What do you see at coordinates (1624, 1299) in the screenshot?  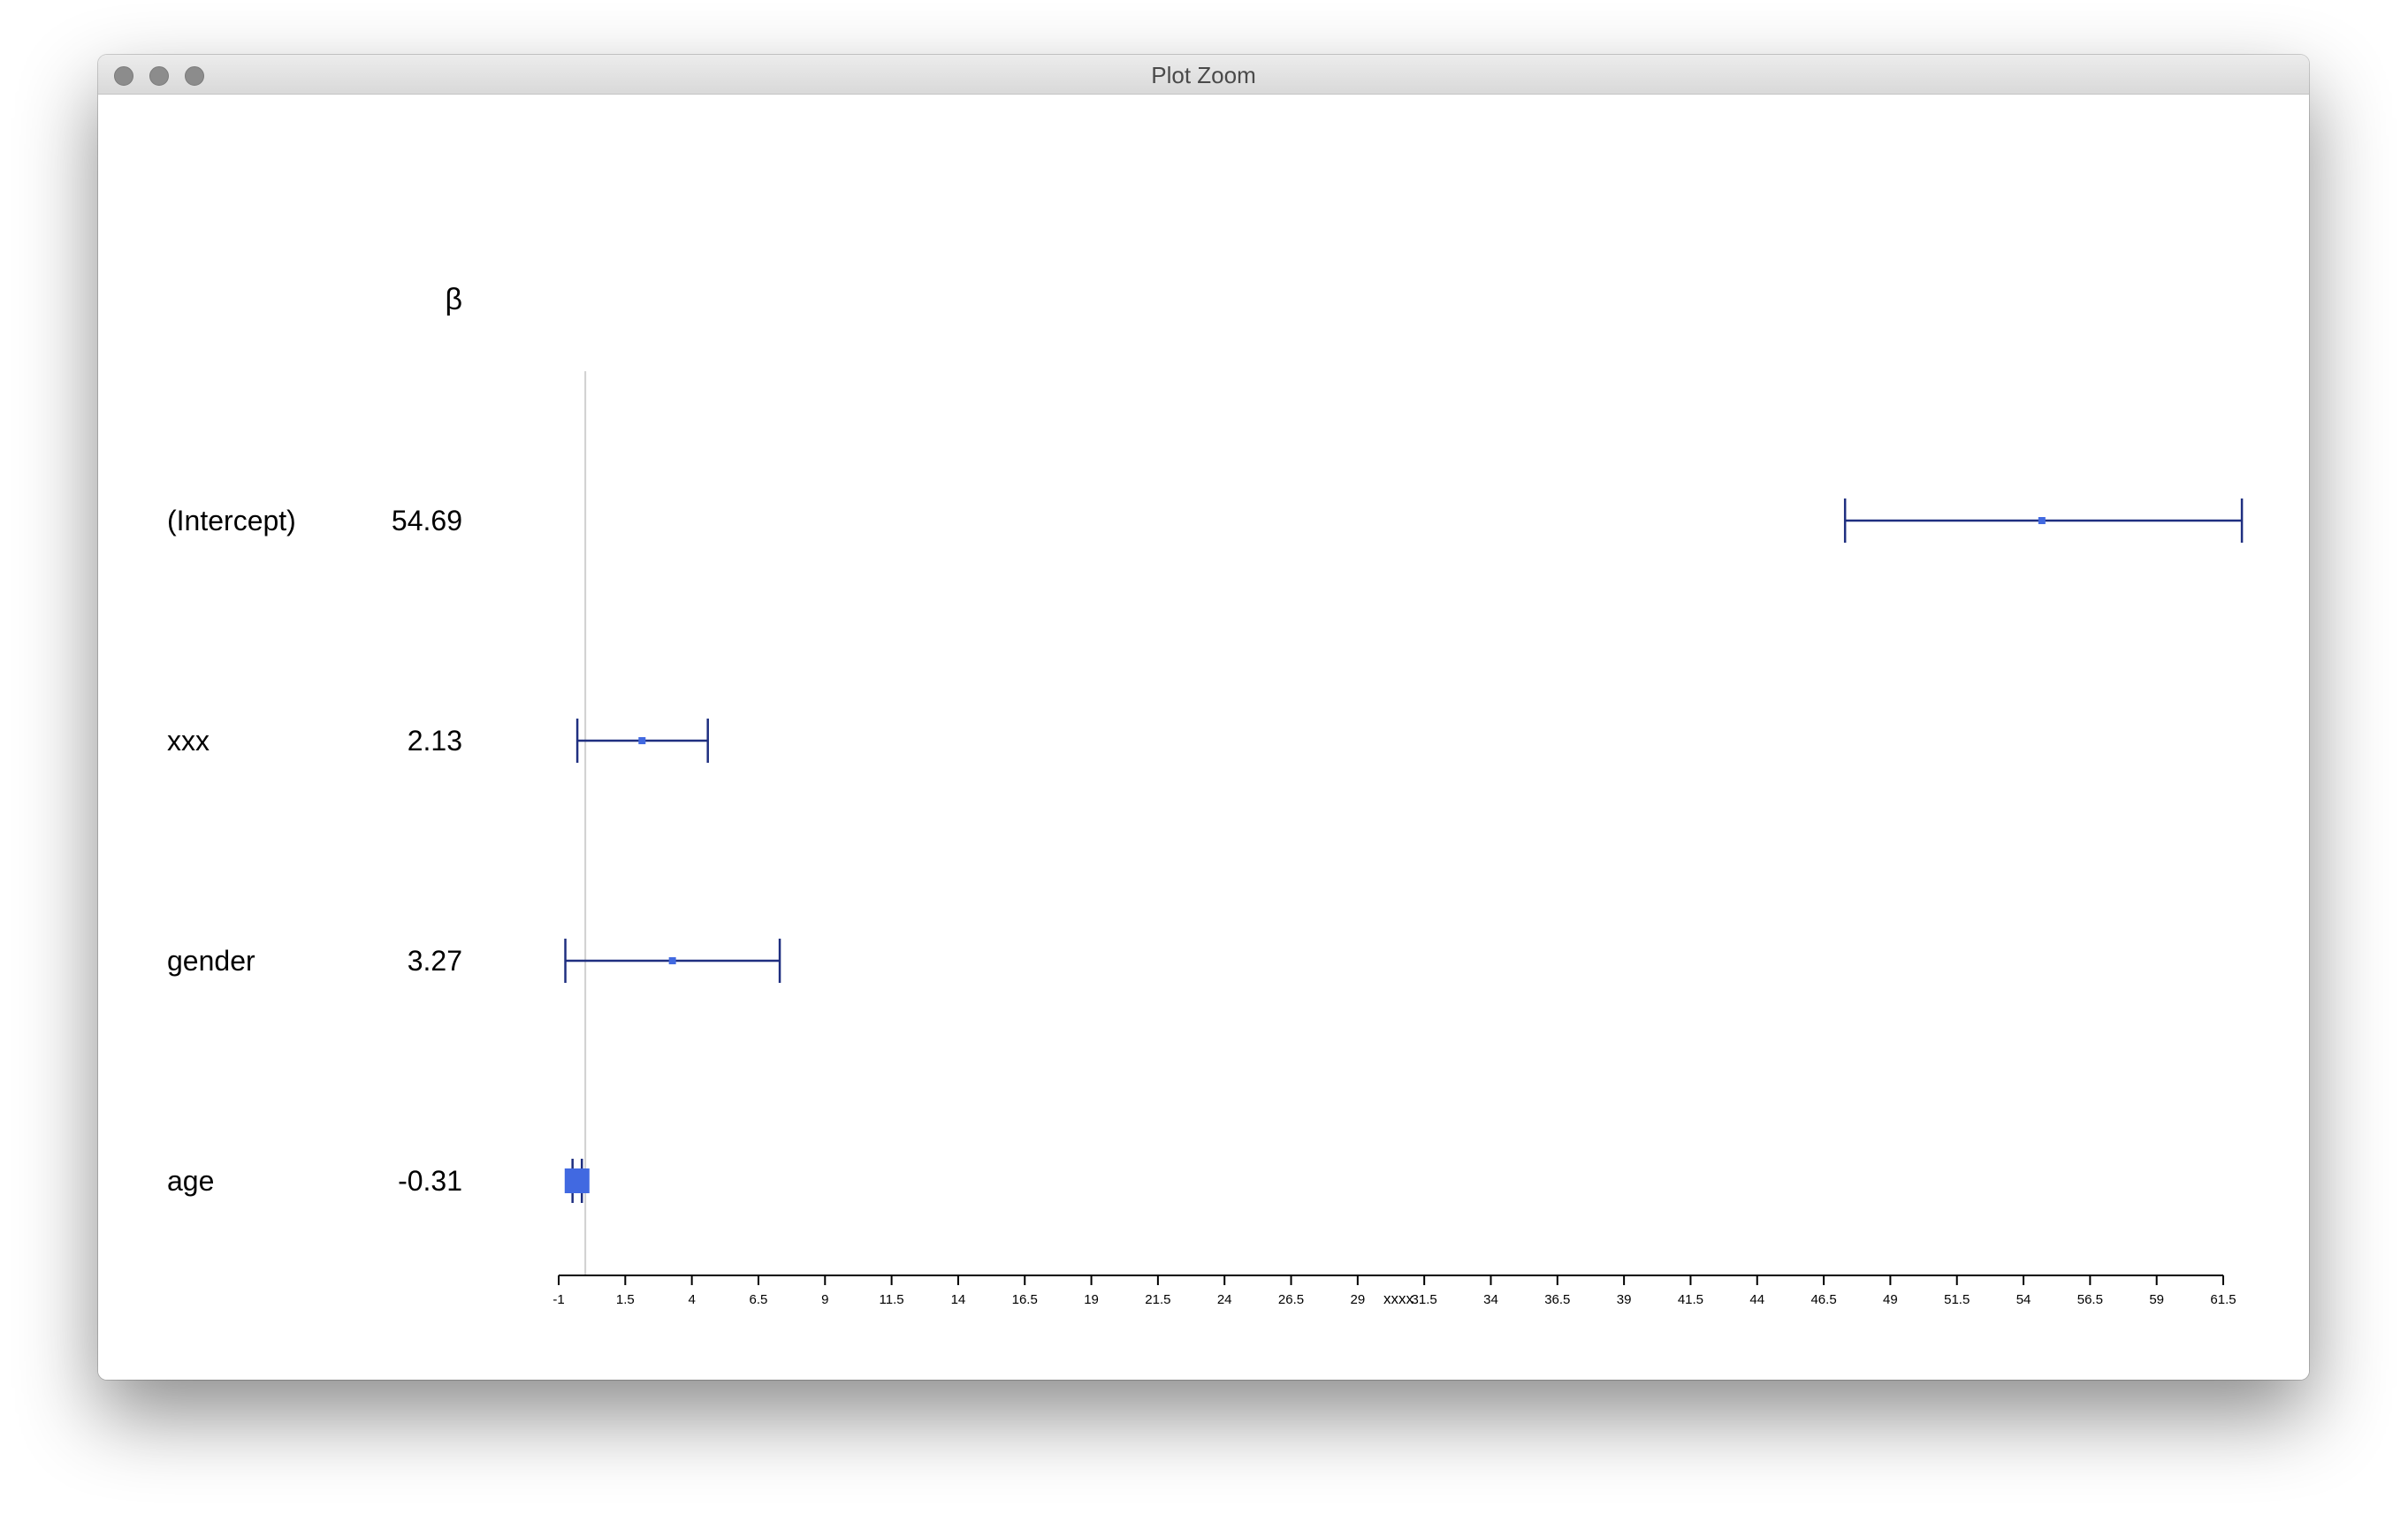 I see `x-tick-label: 39` at bounding box center [1624, 1299].